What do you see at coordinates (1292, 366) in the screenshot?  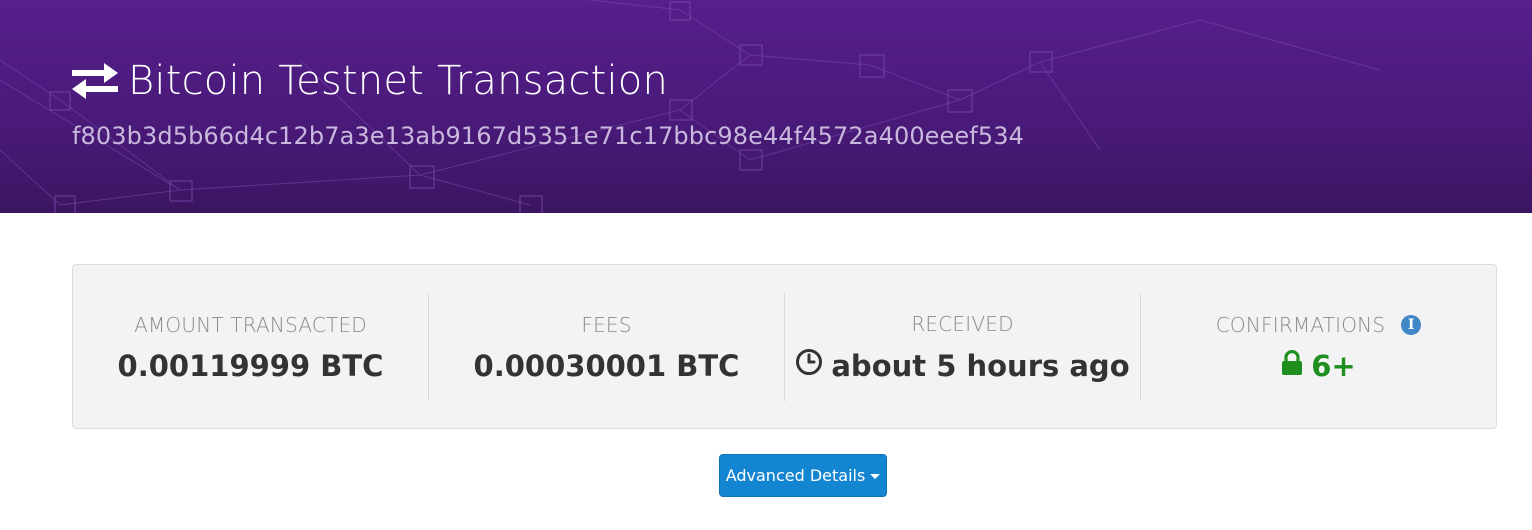 I see `lock-icon` at bounding box center [1292, 366].